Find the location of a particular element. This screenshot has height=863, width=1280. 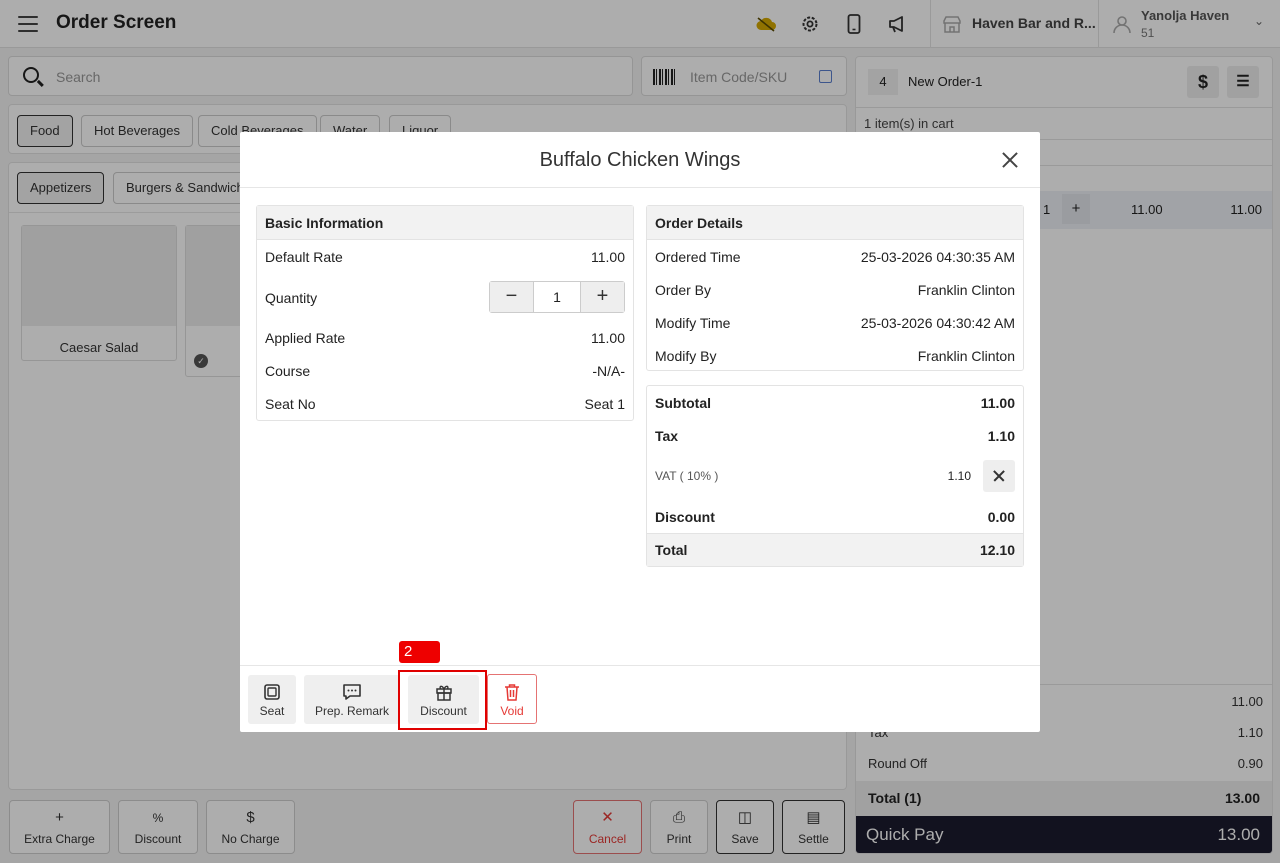

plus-button: + is located at coordinates (602, 297).